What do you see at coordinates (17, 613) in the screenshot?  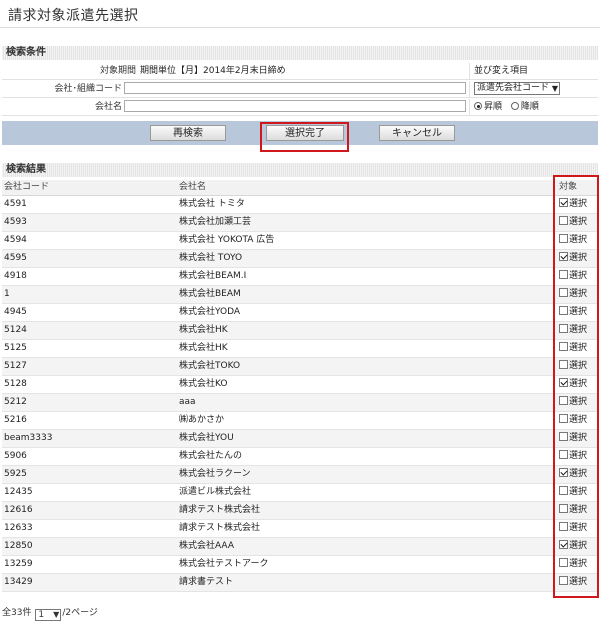 I see `total-count: 全33件` at bounding box center [17, 613].